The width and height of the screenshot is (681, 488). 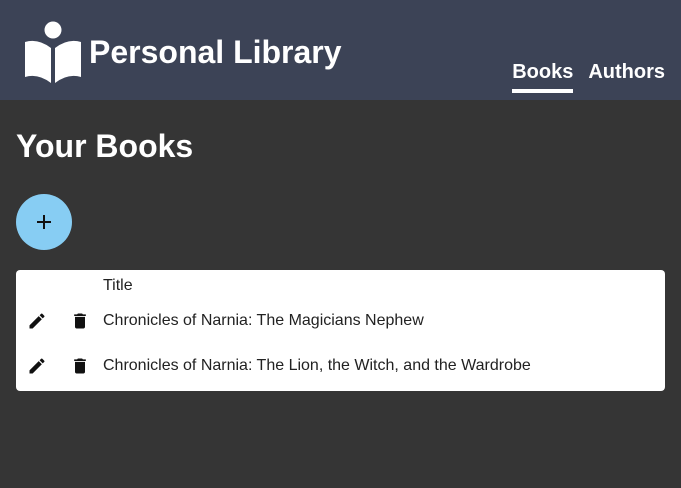 What do you see at coordinates (543, 76) in the screenshot?
I see `nav-link-books: Books` at bounding box center [543, 76].